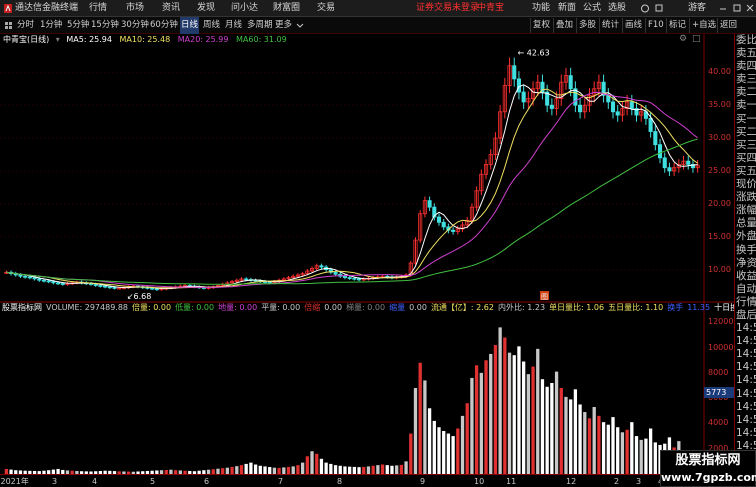 The image size is (756, 487). What do you see at coordinates (152, 307) in the screenshot?
I see `volume-info-item: 倍量: 0.00` at bounding box center [152, 307].